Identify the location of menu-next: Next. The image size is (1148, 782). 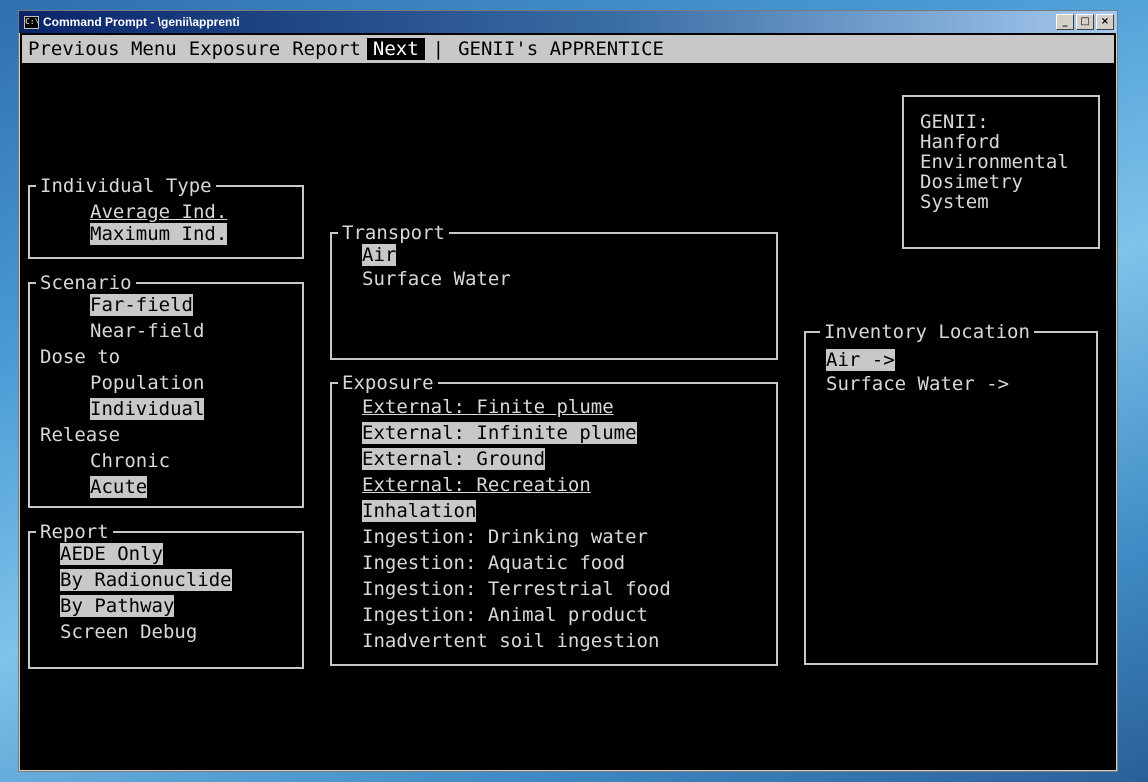
(395, 49).